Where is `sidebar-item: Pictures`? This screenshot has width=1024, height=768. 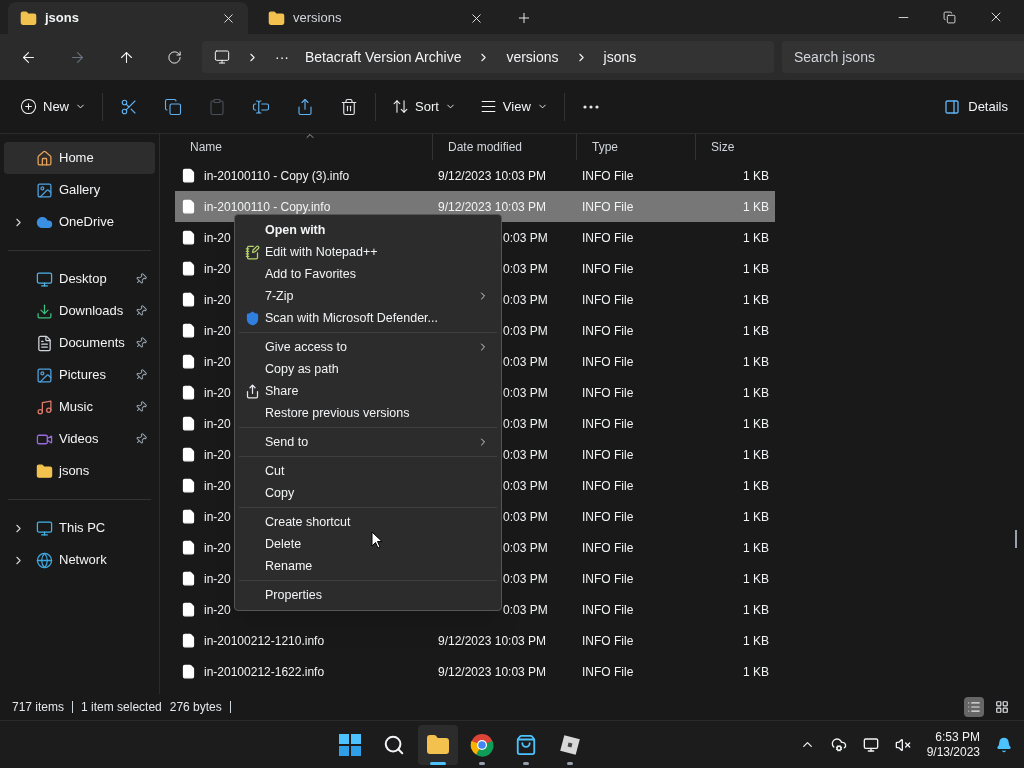 sidebar-item: Pictures is located at coordinates (79, 375).